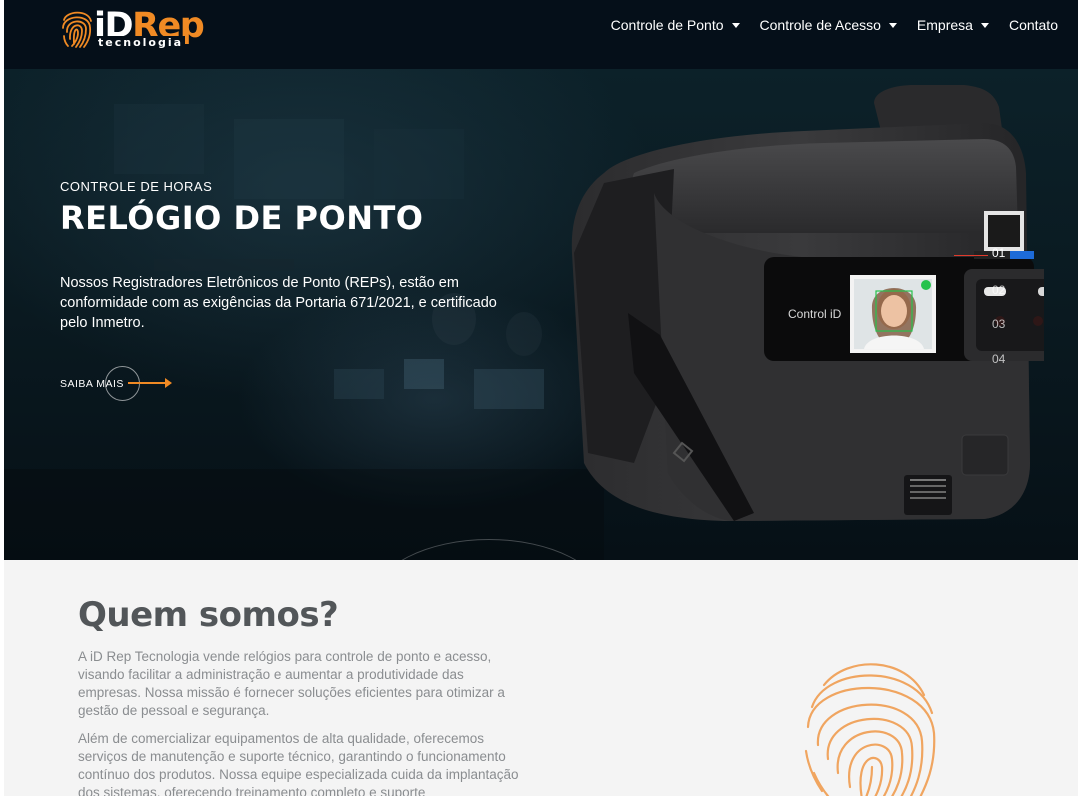 Image resolution: width=1082 pixels, height=802 pixels. I want to click on logo: iDRep tecnologia, so click(132, 28).